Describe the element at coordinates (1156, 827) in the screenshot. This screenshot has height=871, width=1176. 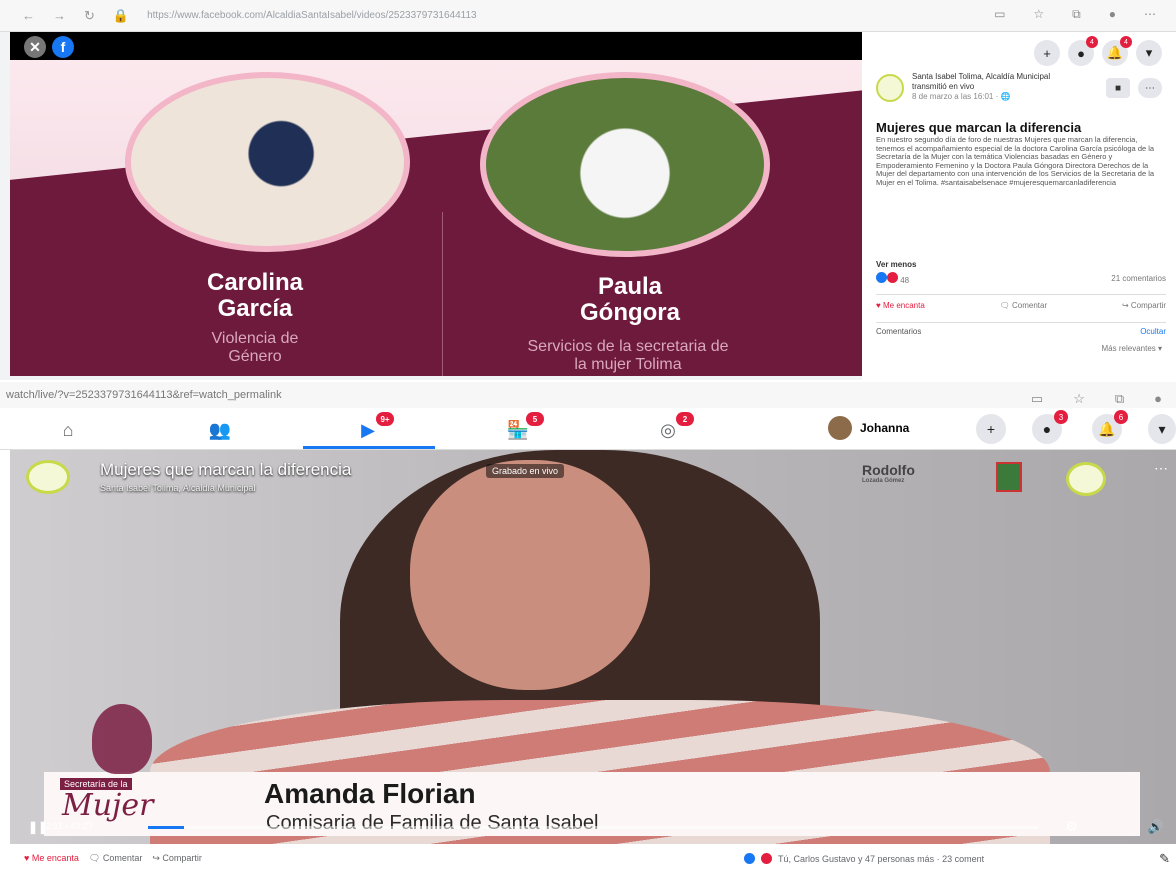
I see `volume-icon: 🔊` at that location.